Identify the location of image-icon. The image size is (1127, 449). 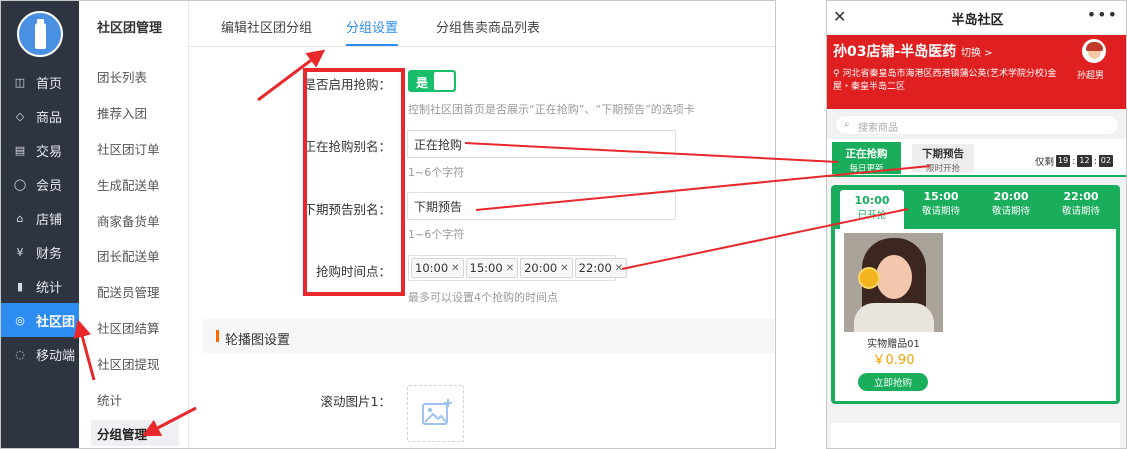
(437, 412).